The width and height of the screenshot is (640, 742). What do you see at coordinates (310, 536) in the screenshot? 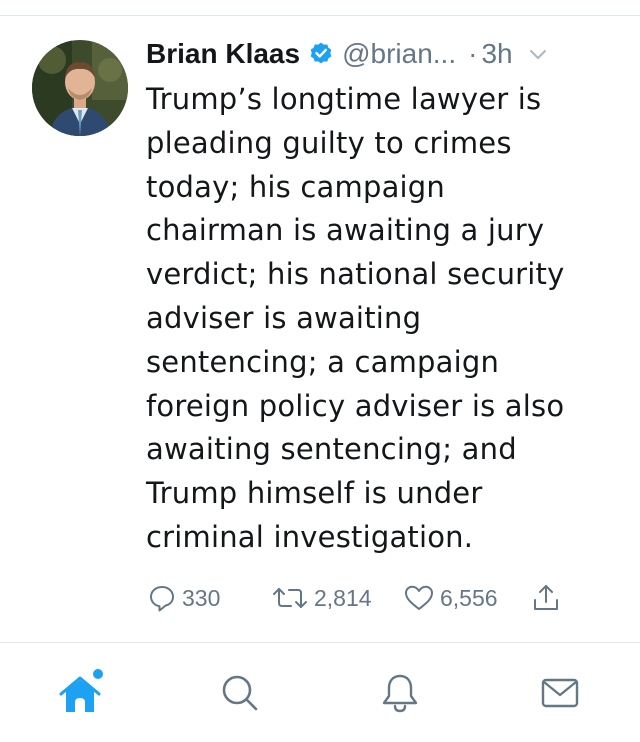
I see `tweet-text-line: criminal investigation.` at bounding box center [310, 536].